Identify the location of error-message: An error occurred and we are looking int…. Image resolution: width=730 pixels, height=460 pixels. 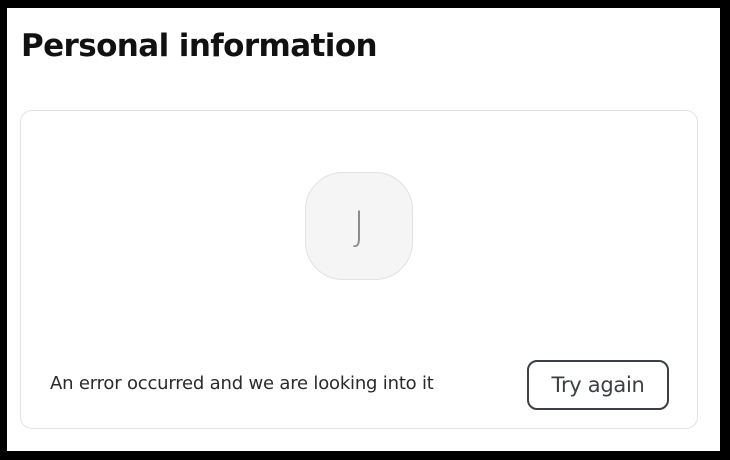
(242, 383).